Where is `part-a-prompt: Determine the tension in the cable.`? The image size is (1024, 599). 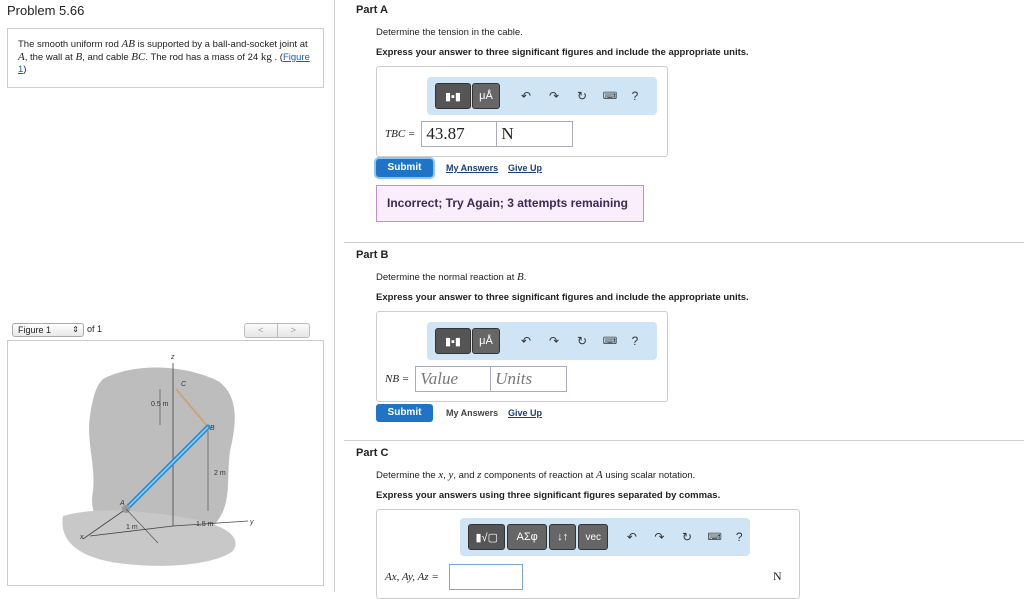 part-a-prompt: Determine the tension in the cable. is located at coordinates (449, 32).